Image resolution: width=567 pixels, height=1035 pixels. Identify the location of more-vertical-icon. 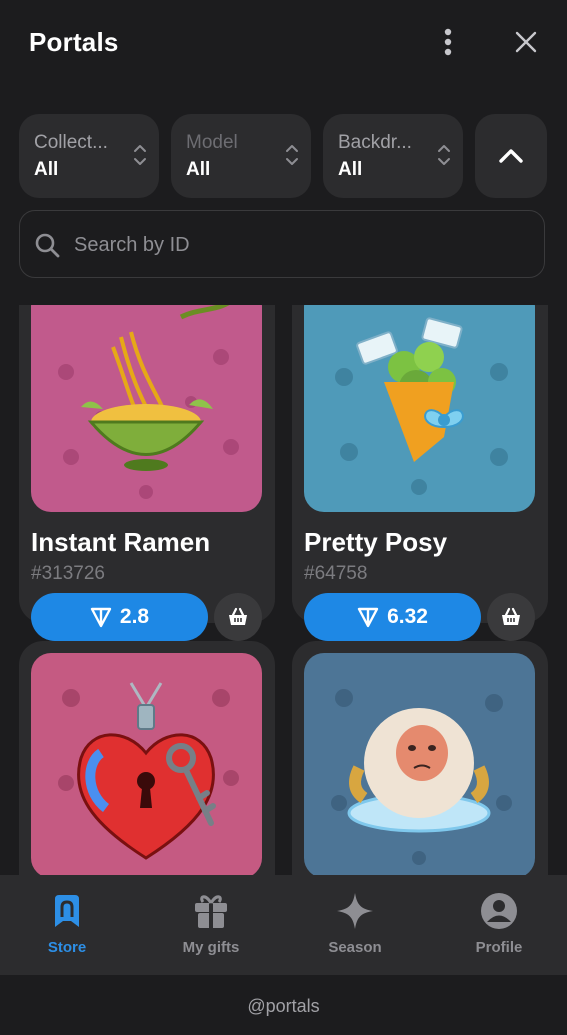
(448, 42).